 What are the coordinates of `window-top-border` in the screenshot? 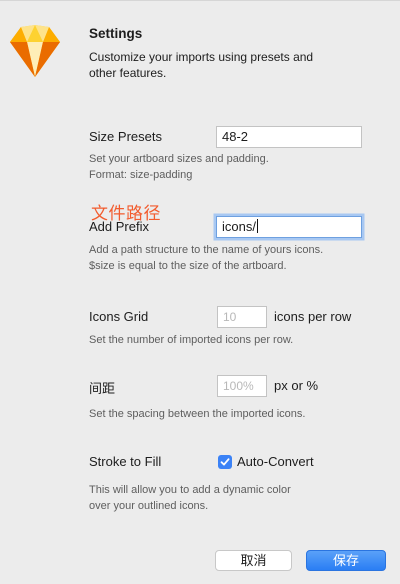 It's located at (200, 0).